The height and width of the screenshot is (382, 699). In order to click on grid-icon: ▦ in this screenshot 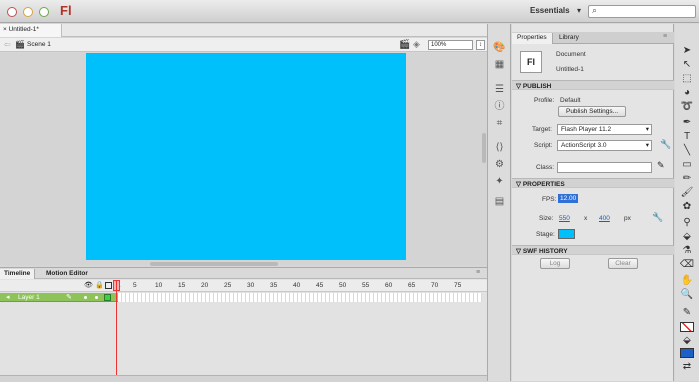, I will do `click(499, 65)`.